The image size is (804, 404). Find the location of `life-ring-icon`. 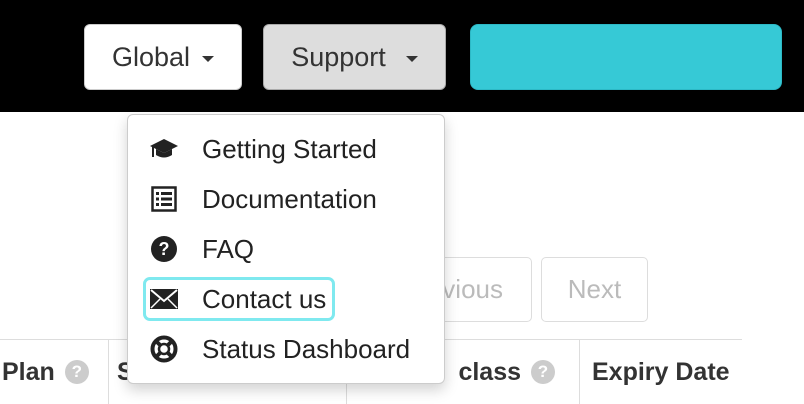

life-ring-icon is located at coordinates (164, 349).